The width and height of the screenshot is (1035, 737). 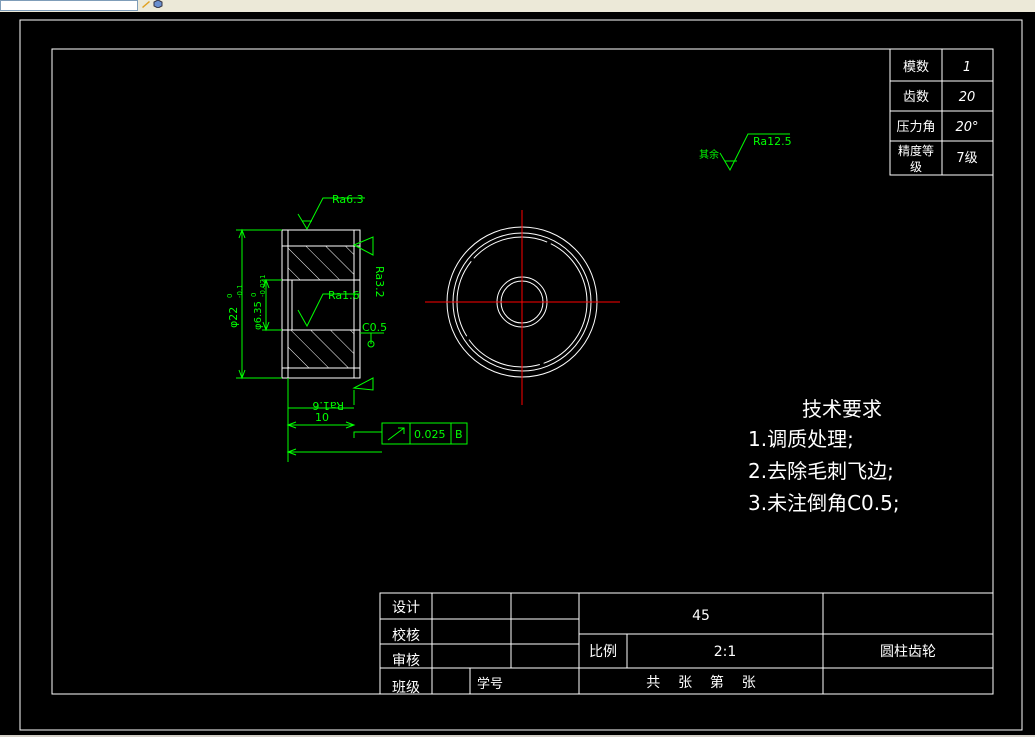 What do you see at coordinates (233, 317) in the screenshot?
I see `outer-diameter: φ22` at bounding box center [233, 317].